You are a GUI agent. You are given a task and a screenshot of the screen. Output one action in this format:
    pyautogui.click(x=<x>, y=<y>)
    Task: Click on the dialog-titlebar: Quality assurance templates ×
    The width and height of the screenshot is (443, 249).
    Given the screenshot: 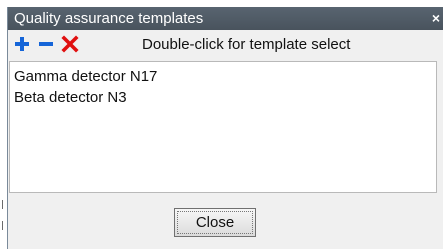 What is the action you would take?
    pyautogui.click(x=225, y=18)
    